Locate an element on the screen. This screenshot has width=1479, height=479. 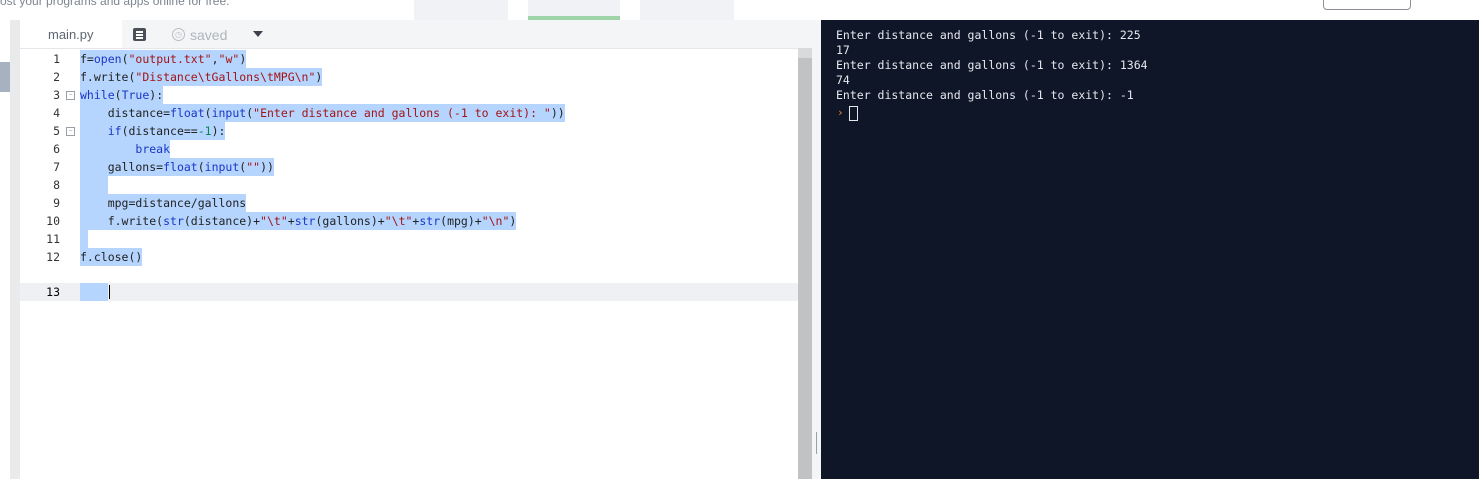
line-number: 3− is located at coordinates (50, 95).